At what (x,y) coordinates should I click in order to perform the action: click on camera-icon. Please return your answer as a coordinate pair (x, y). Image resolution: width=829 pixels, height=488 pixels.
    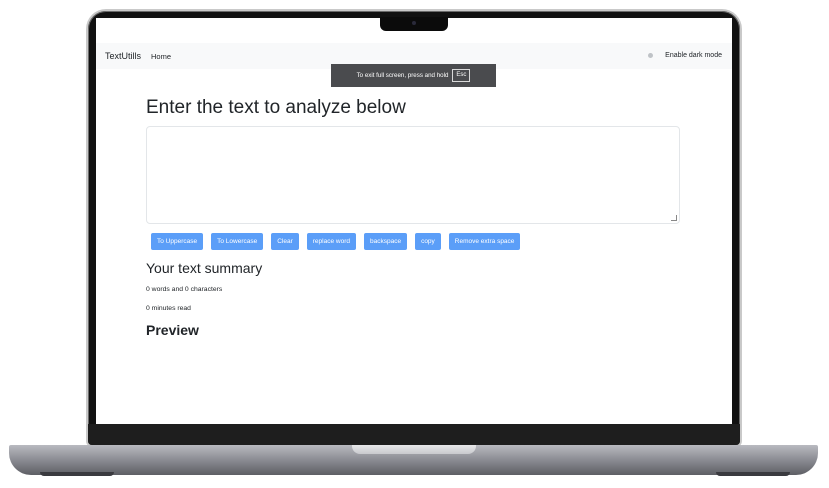
    Looking at the image, I should click on (414, 23).